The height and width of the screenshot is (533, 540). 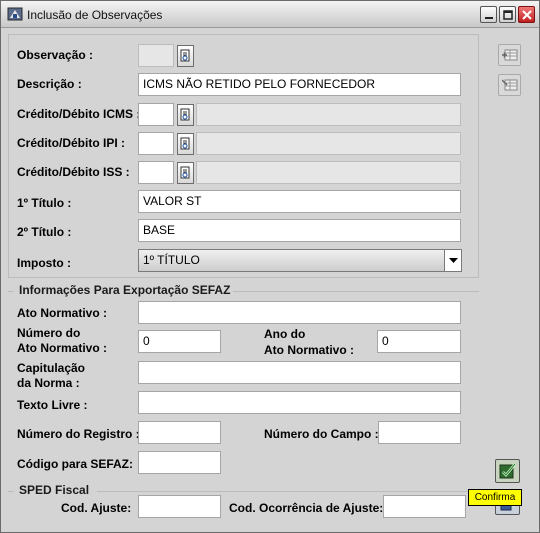 I want to click on credito-icms-lookup-button, so click(x=185, y=115).